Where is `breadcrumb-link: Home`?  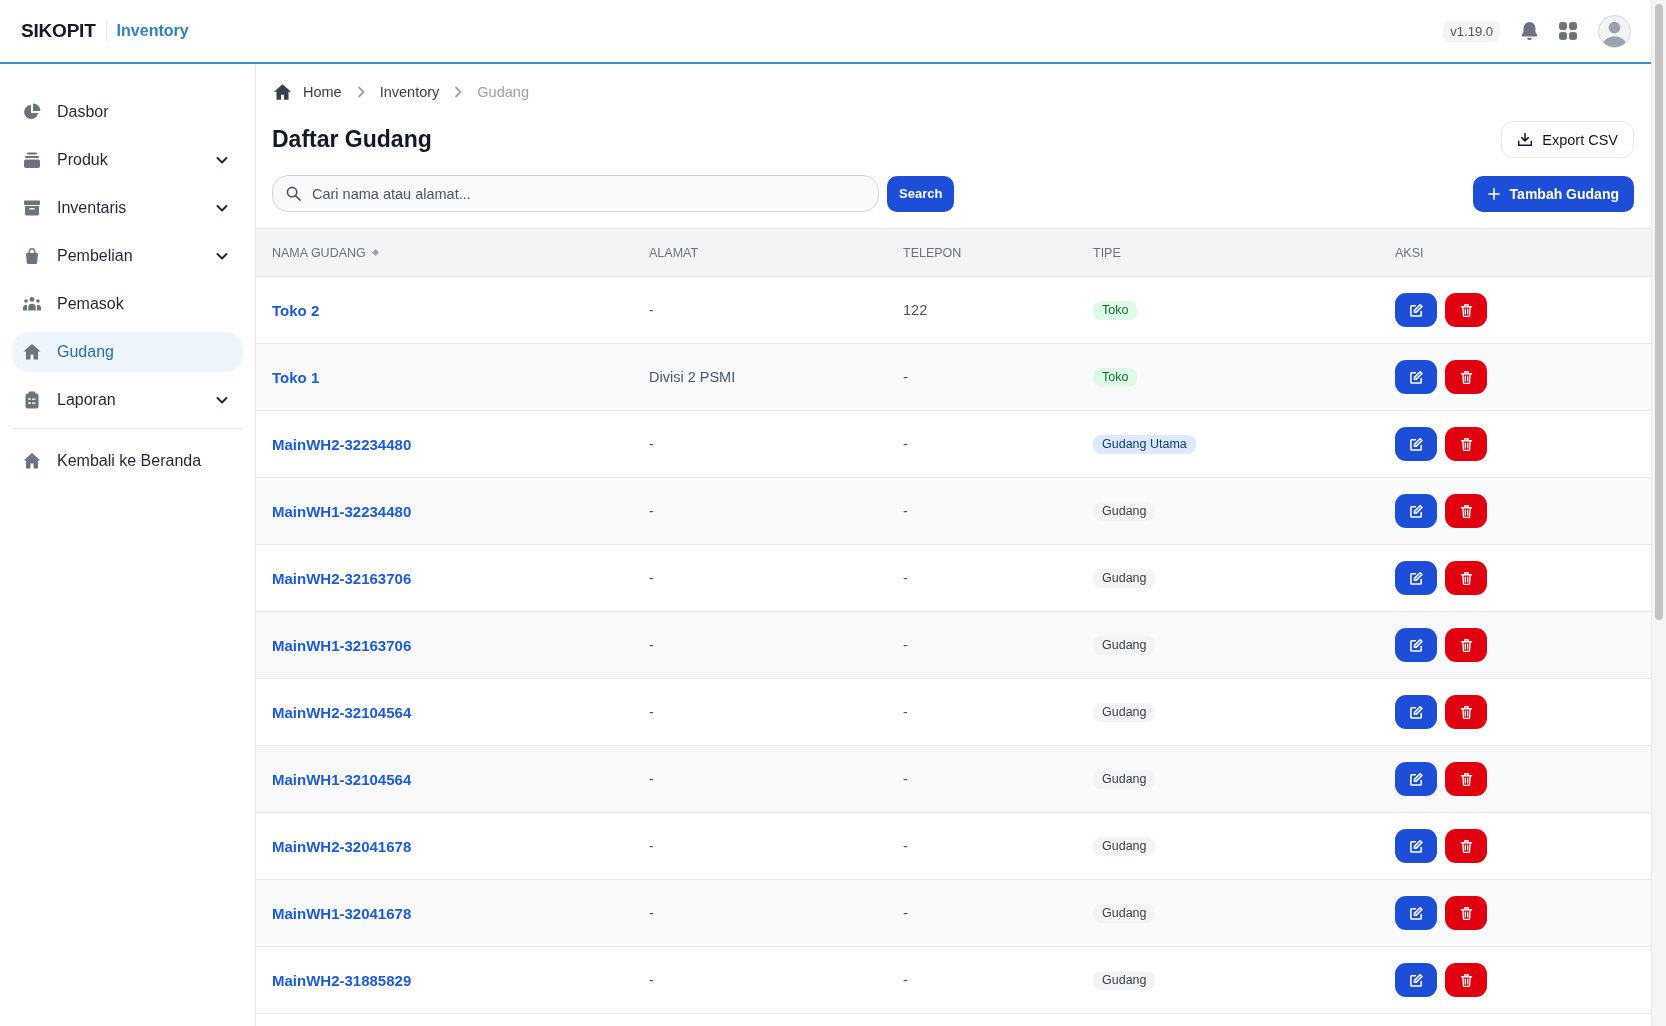 breadcrumb-link: Home is located at coordinates (322, 92).